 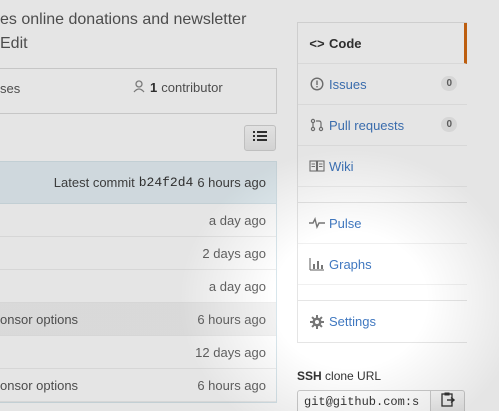 I want to click on pull-requests-count-badge: 0, so click(x=449, y=124).